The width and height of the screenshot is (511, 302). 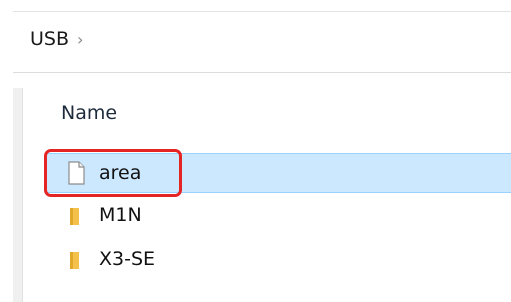 What do you see at coordinates (262, 72) in the screenshot?
I see `address-bar-divider` at bounding box center [262, 72].